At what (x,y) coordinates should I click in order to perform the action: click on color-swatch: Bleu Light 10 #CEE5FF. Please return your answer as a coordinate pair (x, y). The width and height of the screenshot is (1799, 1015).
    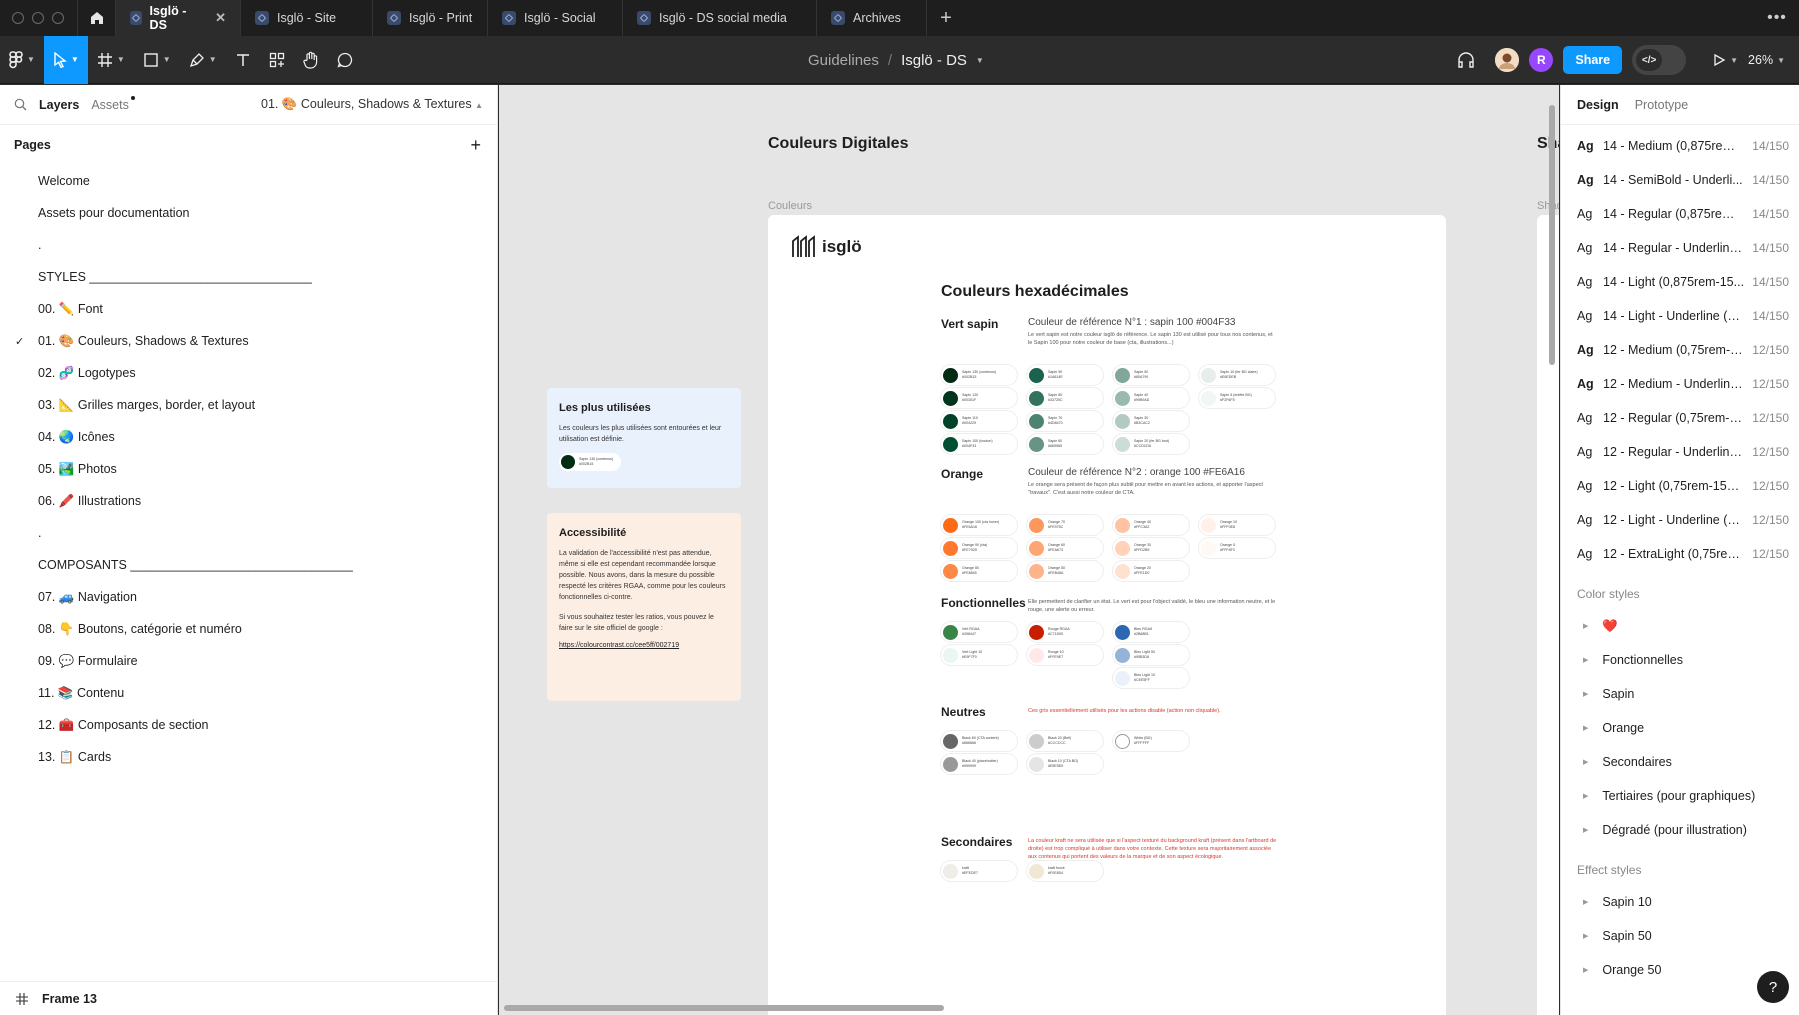
    Looking at the image, I should click on (1151, 678).